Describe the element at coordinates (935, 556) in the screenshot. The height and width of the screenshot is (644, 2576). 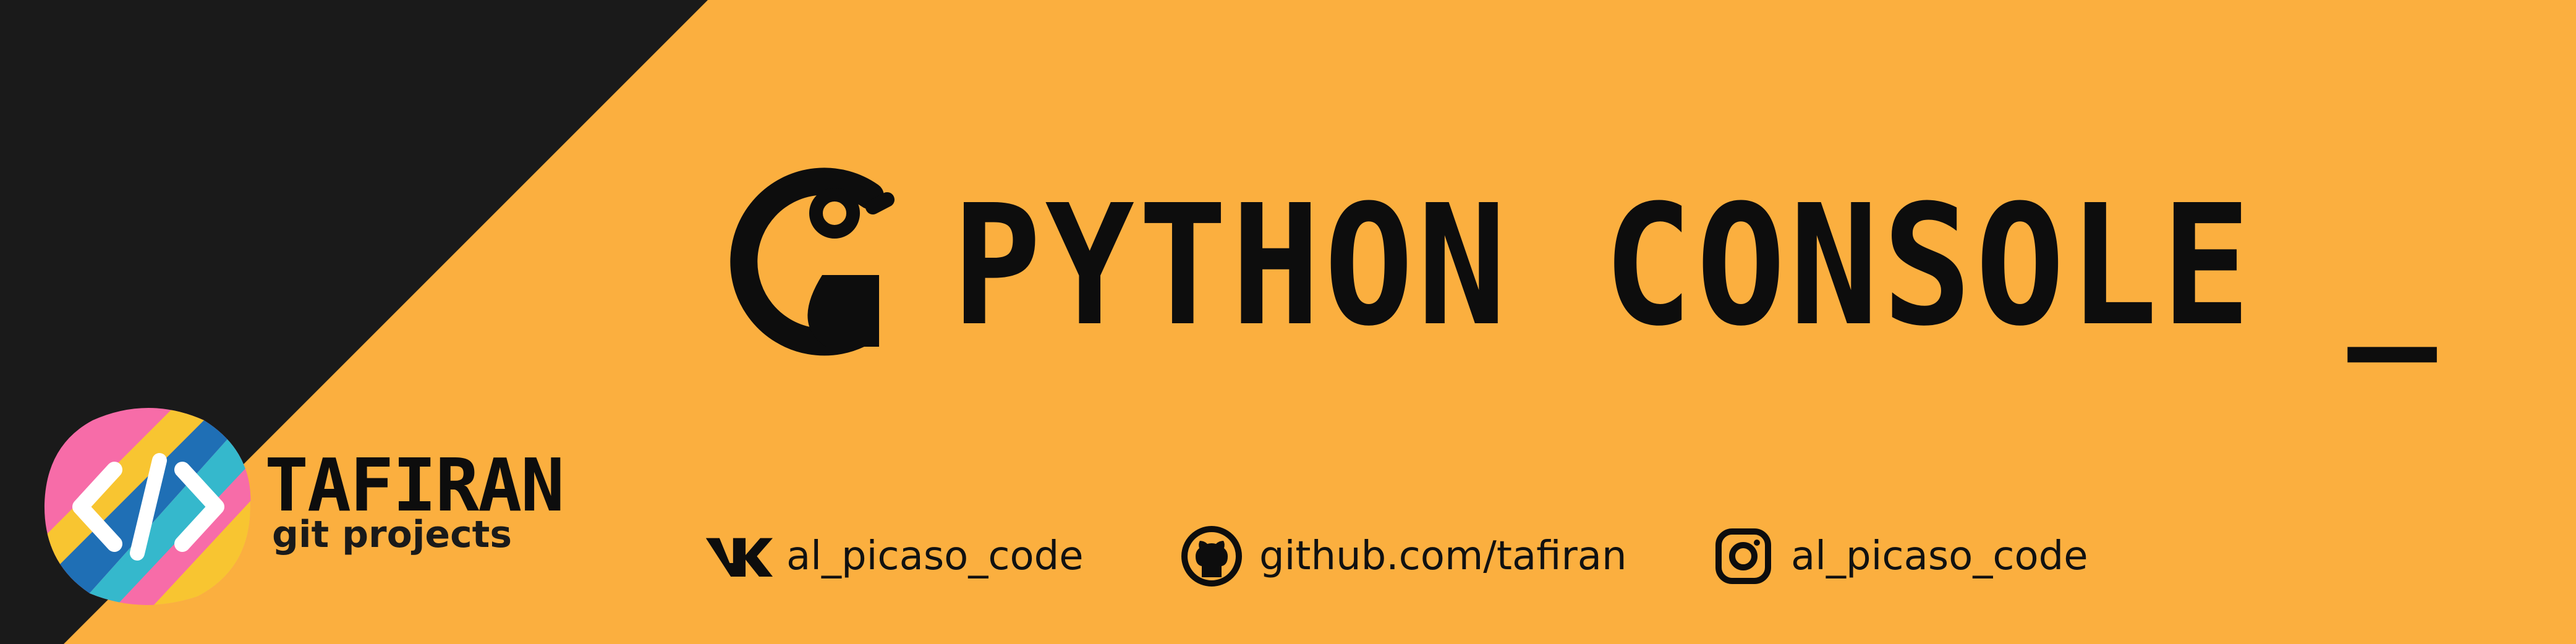
I see `social-vk-label: al_picaso_code` at that location.